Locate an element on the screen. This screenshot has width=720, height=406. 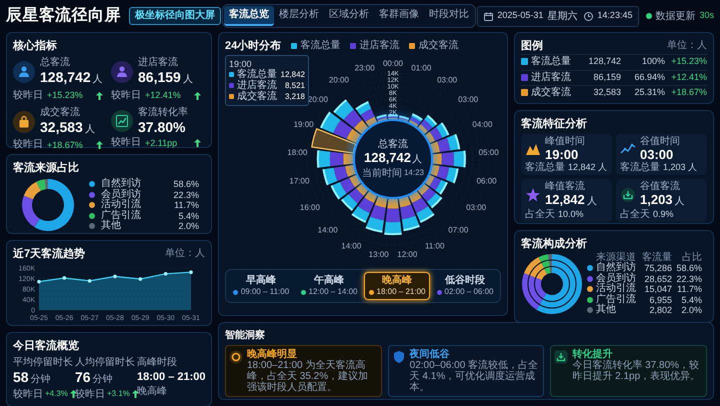
sub-value: 10.0% is located at coordinates (571, 214).